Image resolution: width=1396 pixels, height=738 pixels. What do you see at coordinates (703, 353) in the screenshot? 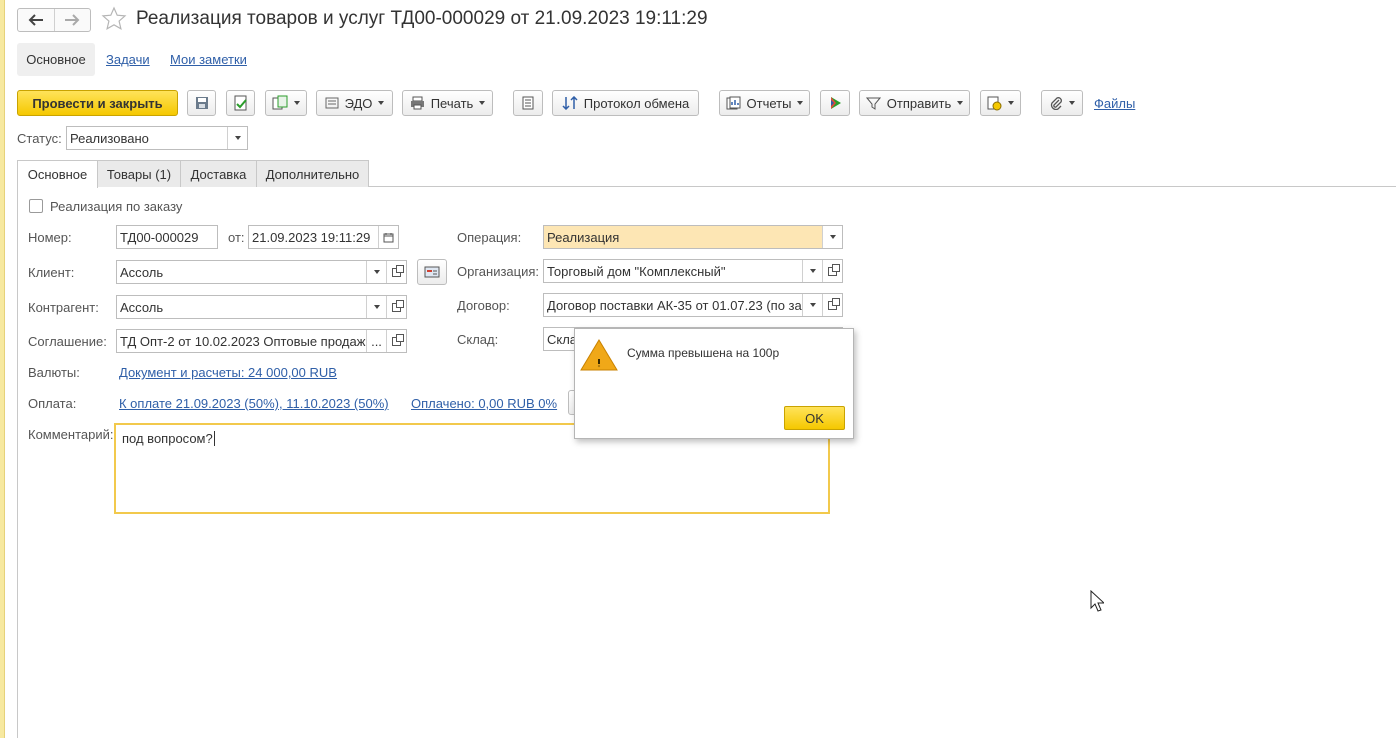
I see `dialog-message: Сумма превышена на 100р` at bounding box center [703, 353].